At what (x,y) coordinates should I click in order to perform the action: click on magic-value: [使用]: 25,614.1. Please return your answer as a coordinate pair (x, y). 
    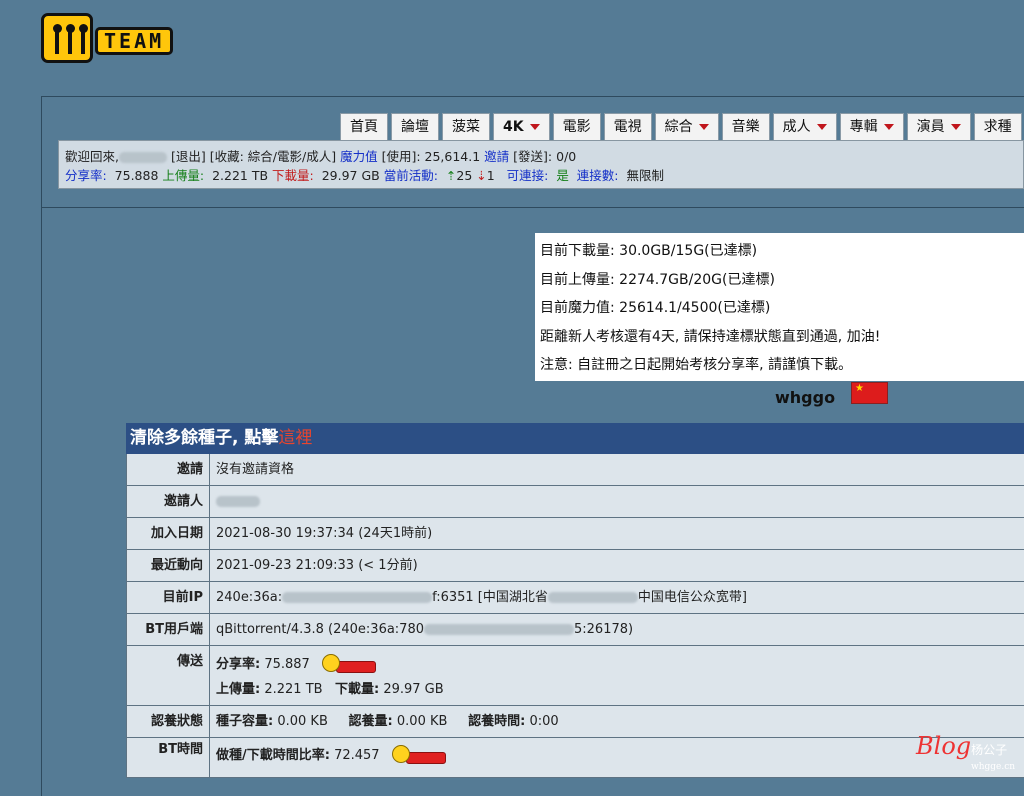
    Looking at the image, I should click on (431, 156).